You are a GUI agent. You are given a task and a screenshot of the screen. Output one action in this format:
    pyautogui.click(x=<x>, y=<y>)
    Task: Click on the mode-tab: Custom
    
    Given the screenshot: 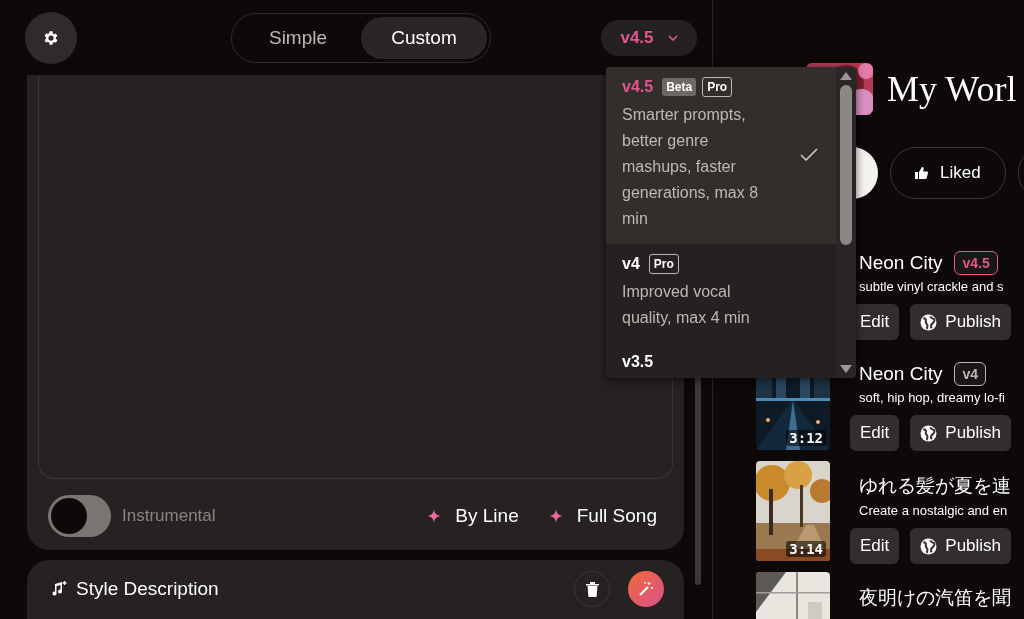 What is the action you would take?
    pyautogui.click(x=424, y=37)
    